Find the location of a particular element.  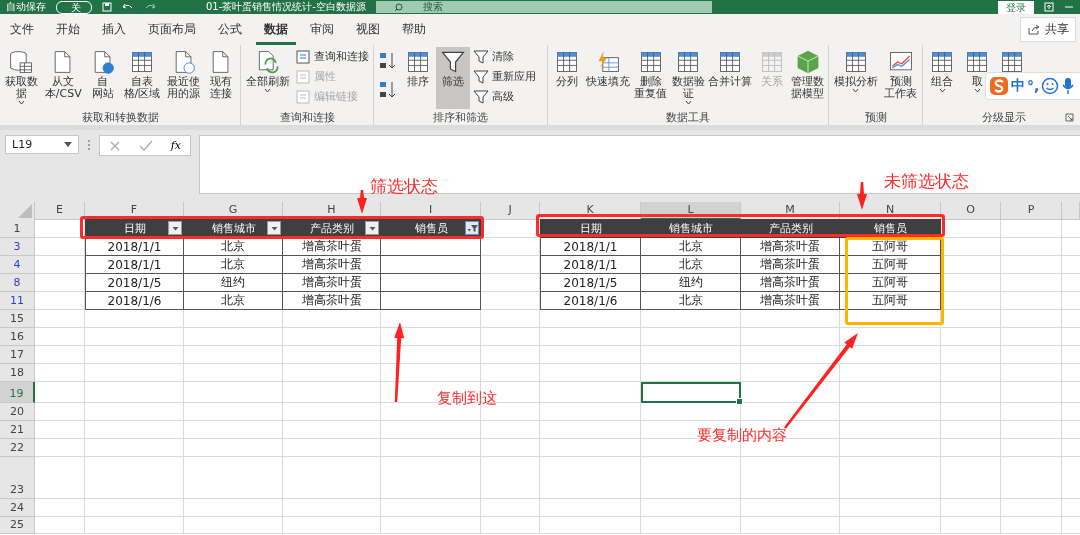

row-number: 19 is located at coordinates (17, 392).